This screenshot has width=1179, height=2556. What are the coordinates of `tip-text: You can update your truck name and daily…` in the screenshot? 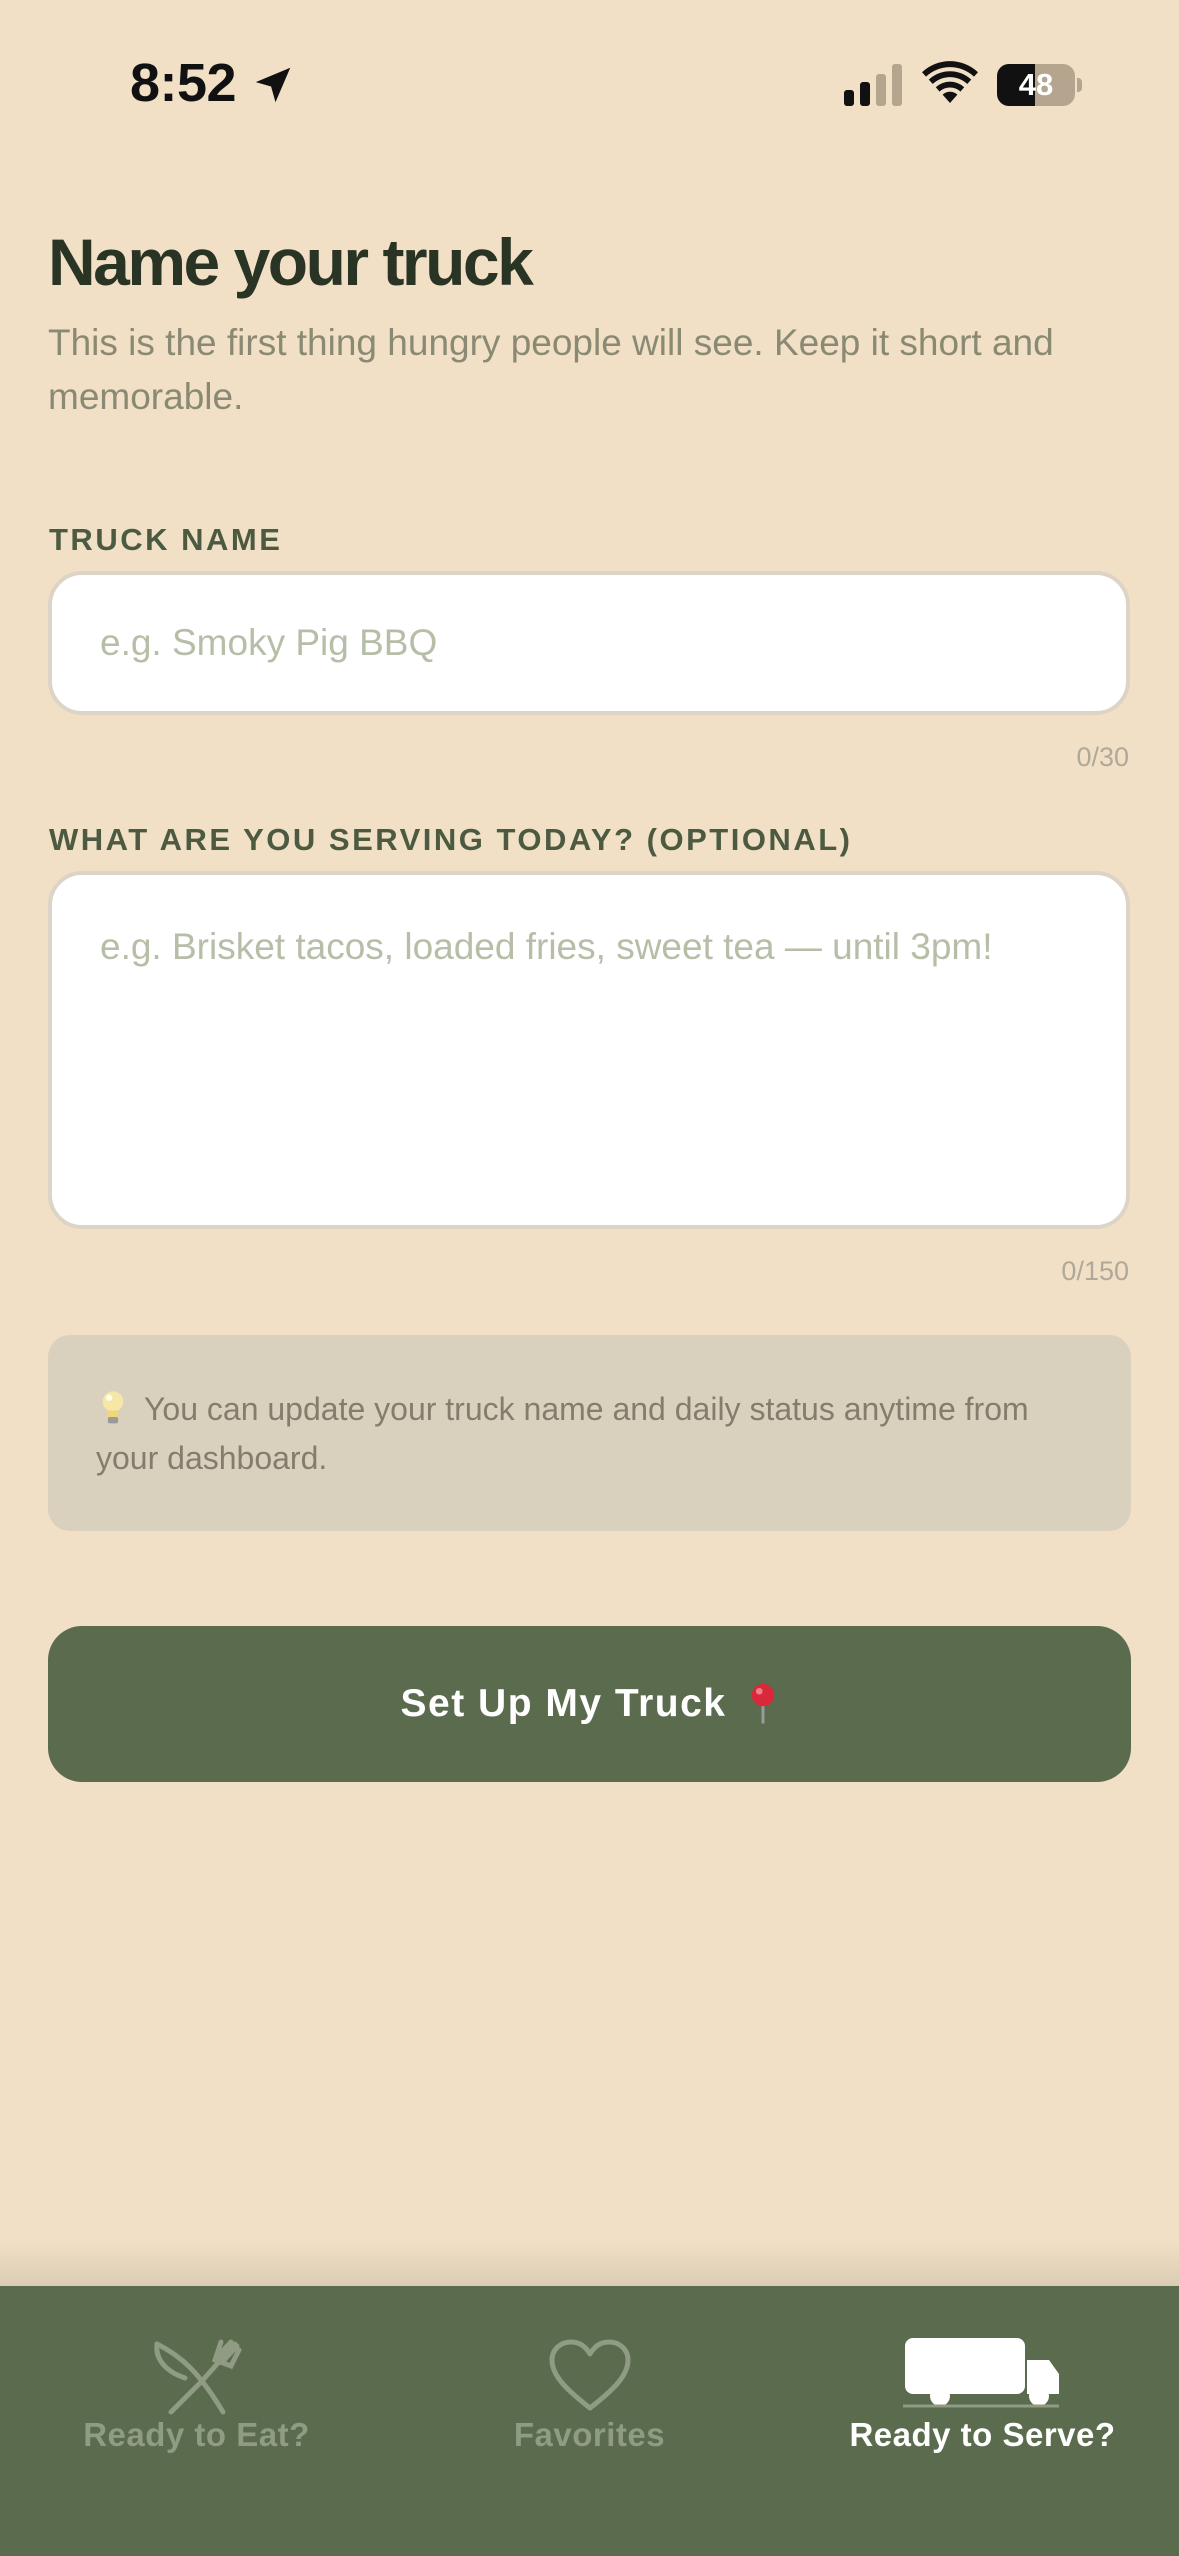 It's located at (562, 1433).